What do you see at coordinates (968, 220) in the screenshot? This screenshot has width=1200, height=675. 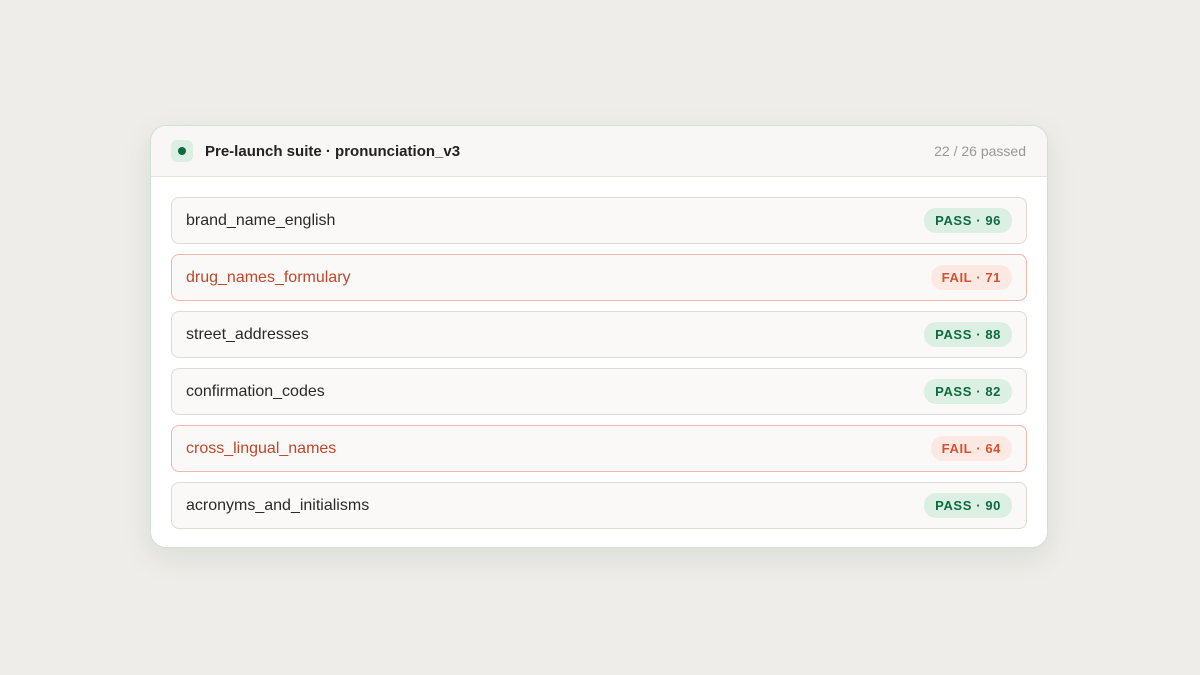 I see `status-badge: PASS · 96` at bounding box center [968, 220].